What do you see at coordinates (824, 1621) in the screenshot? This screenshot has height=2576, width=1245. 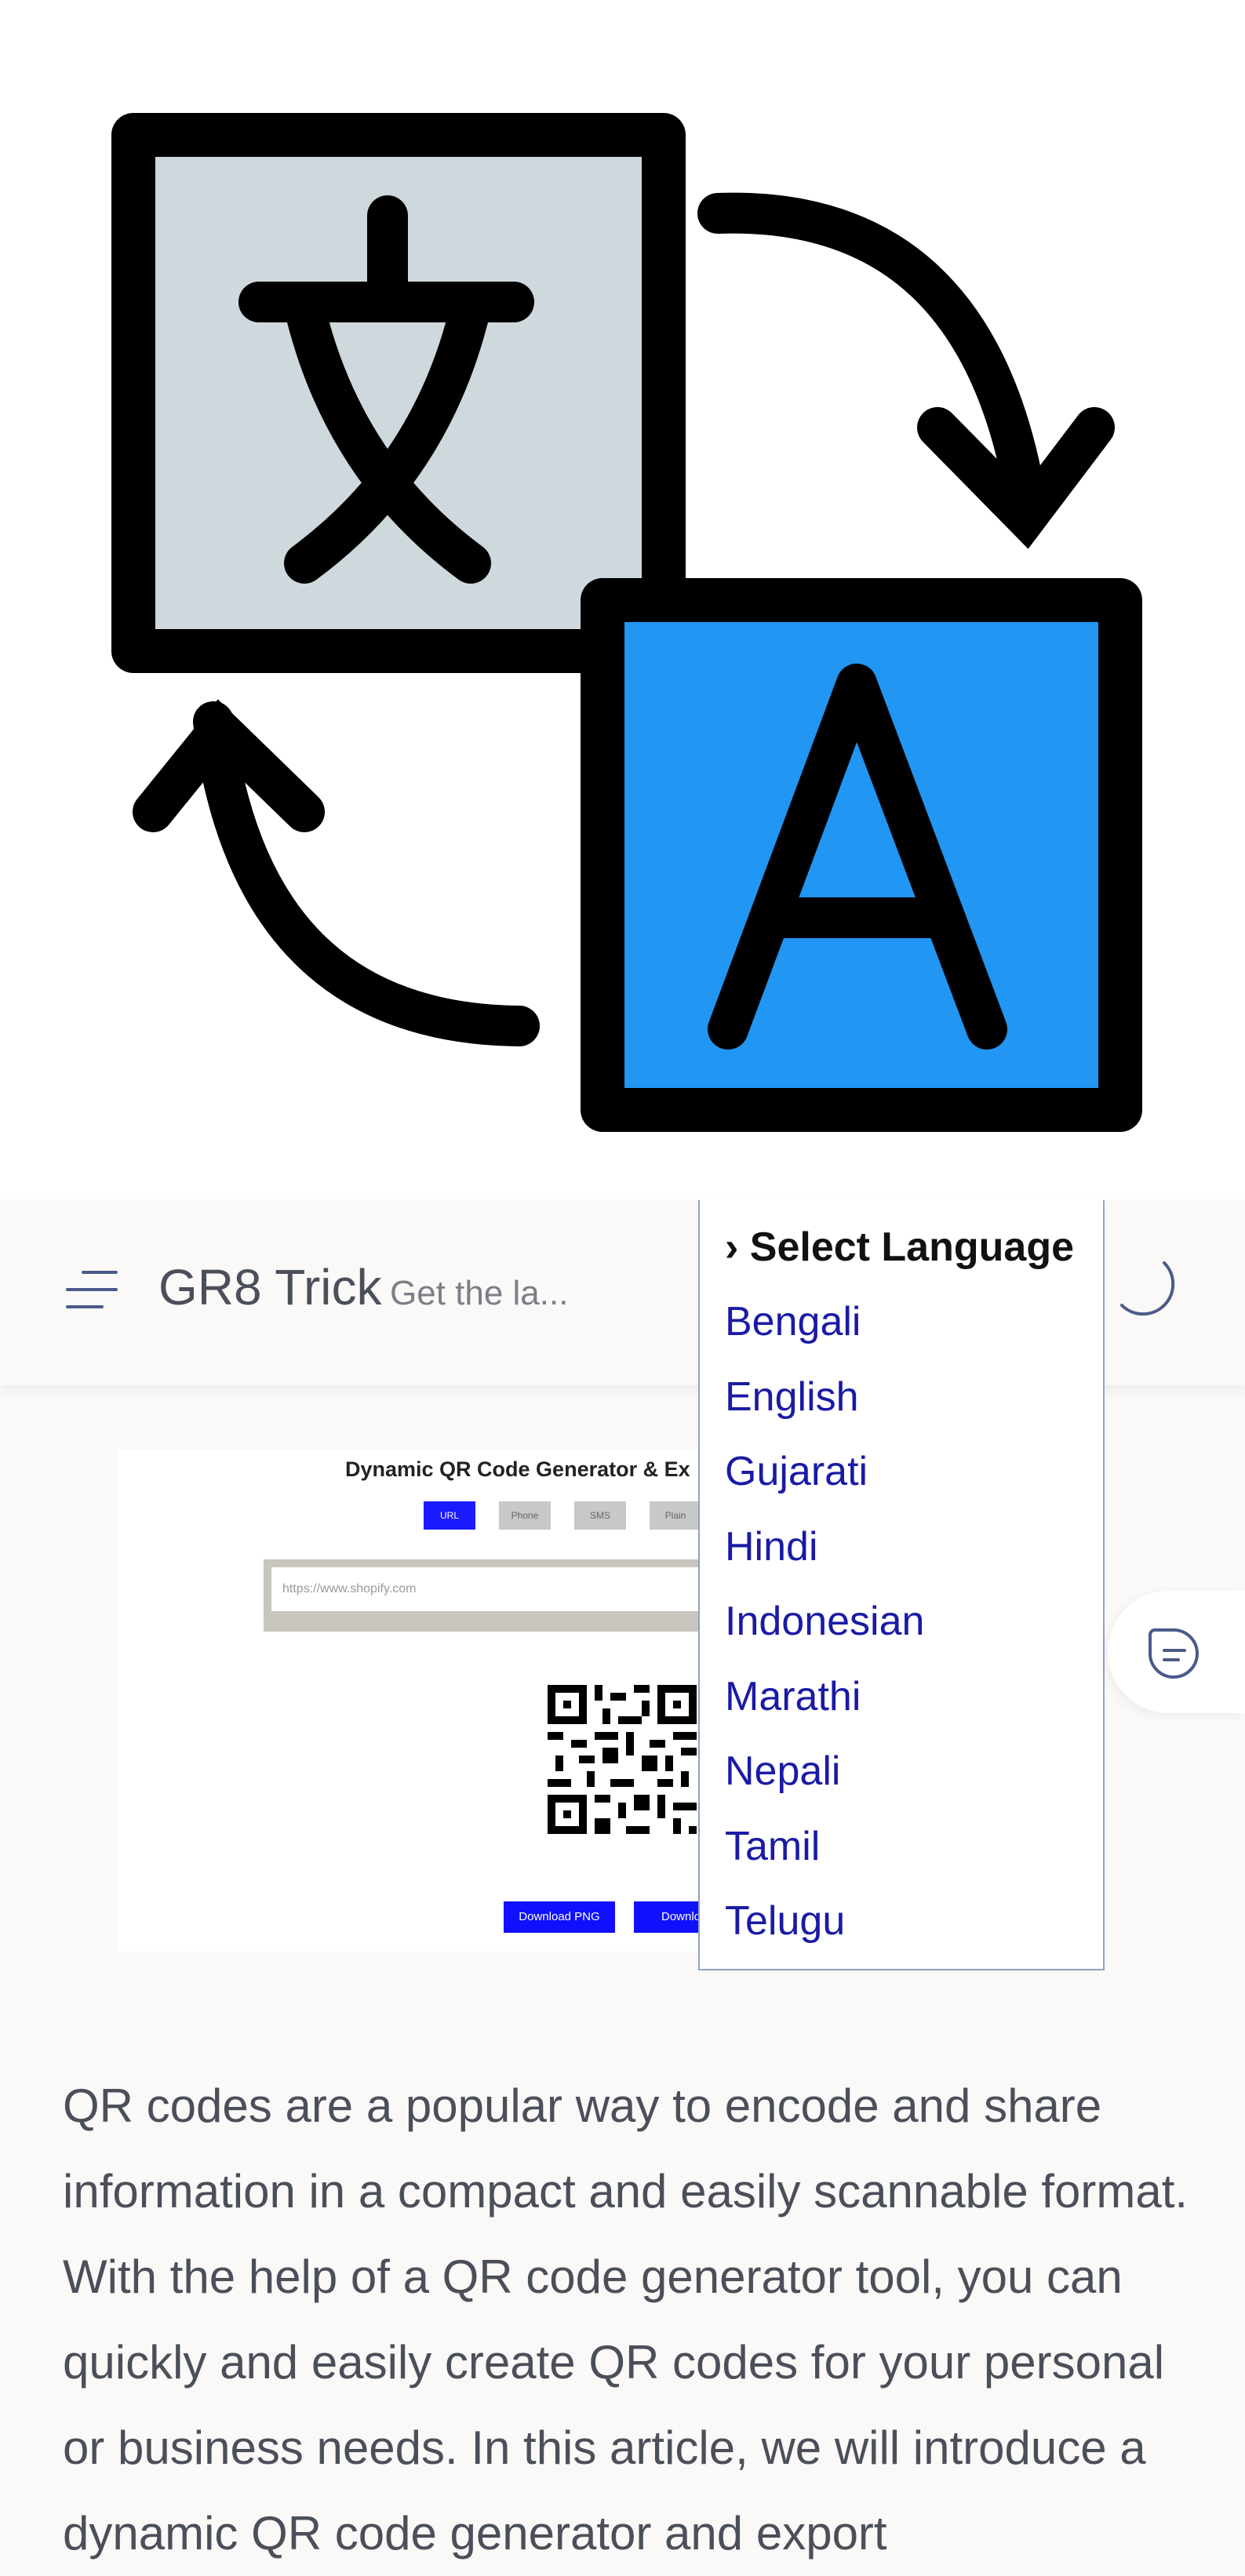 I see `language-option-indonesian: Indonesian` at bounding box center [824, 1621].